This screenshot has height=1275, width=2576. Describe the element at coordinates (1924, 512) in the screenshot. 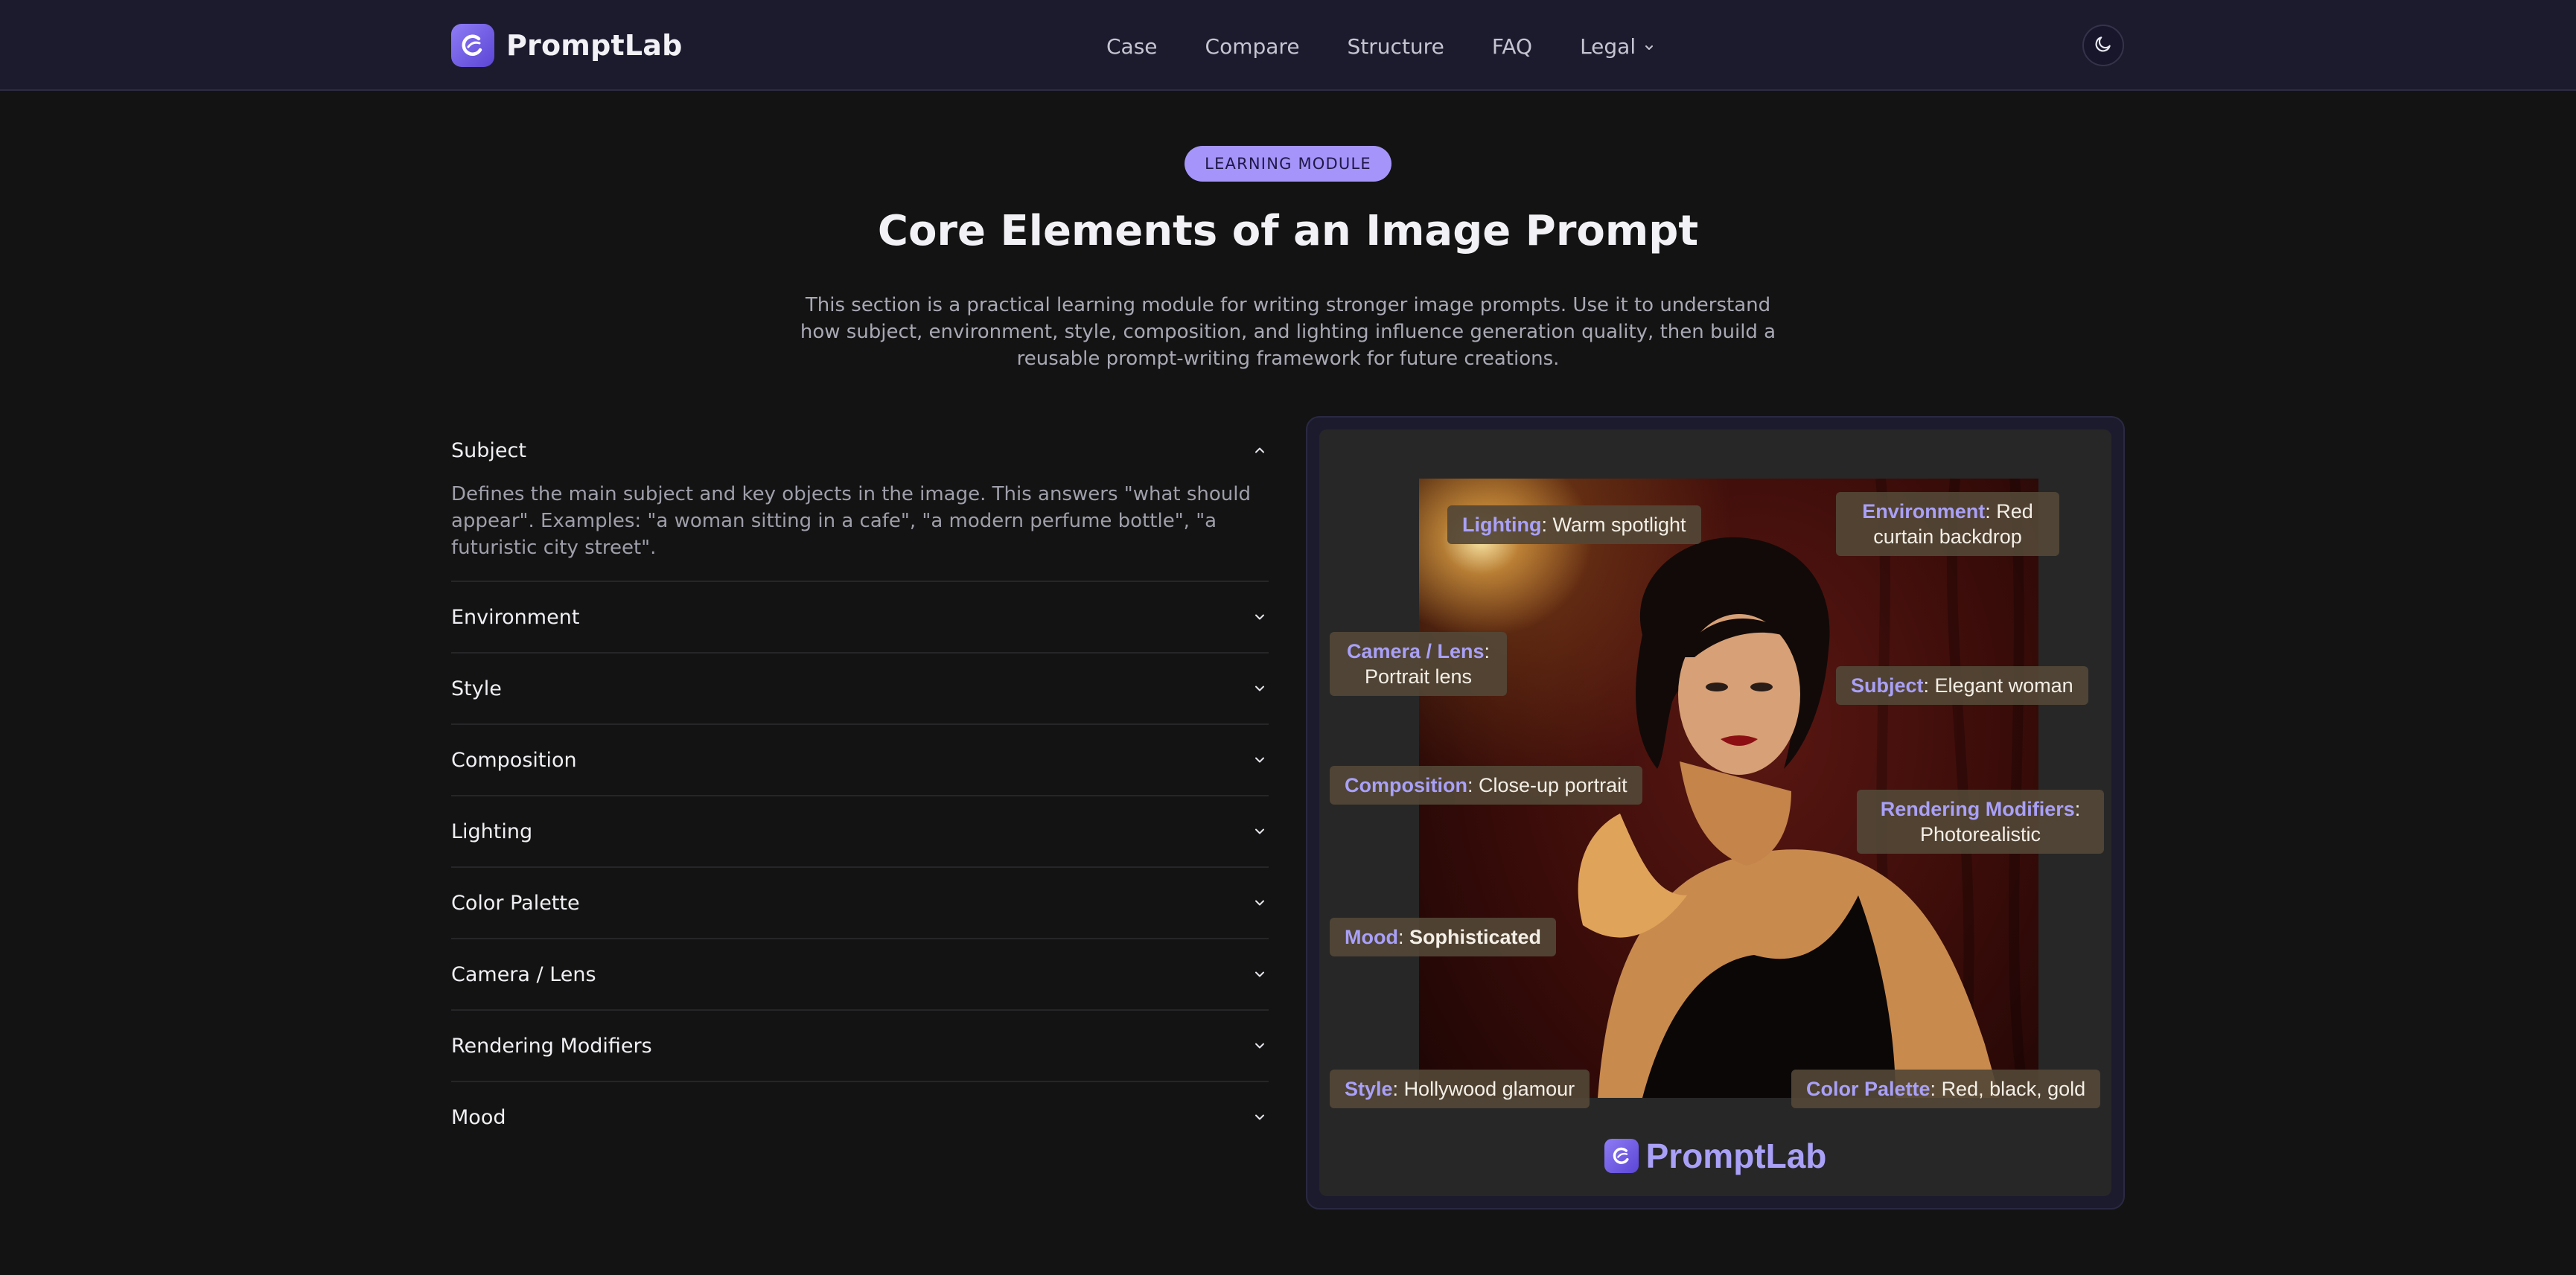

I see `tag-key: Environment` at that location.